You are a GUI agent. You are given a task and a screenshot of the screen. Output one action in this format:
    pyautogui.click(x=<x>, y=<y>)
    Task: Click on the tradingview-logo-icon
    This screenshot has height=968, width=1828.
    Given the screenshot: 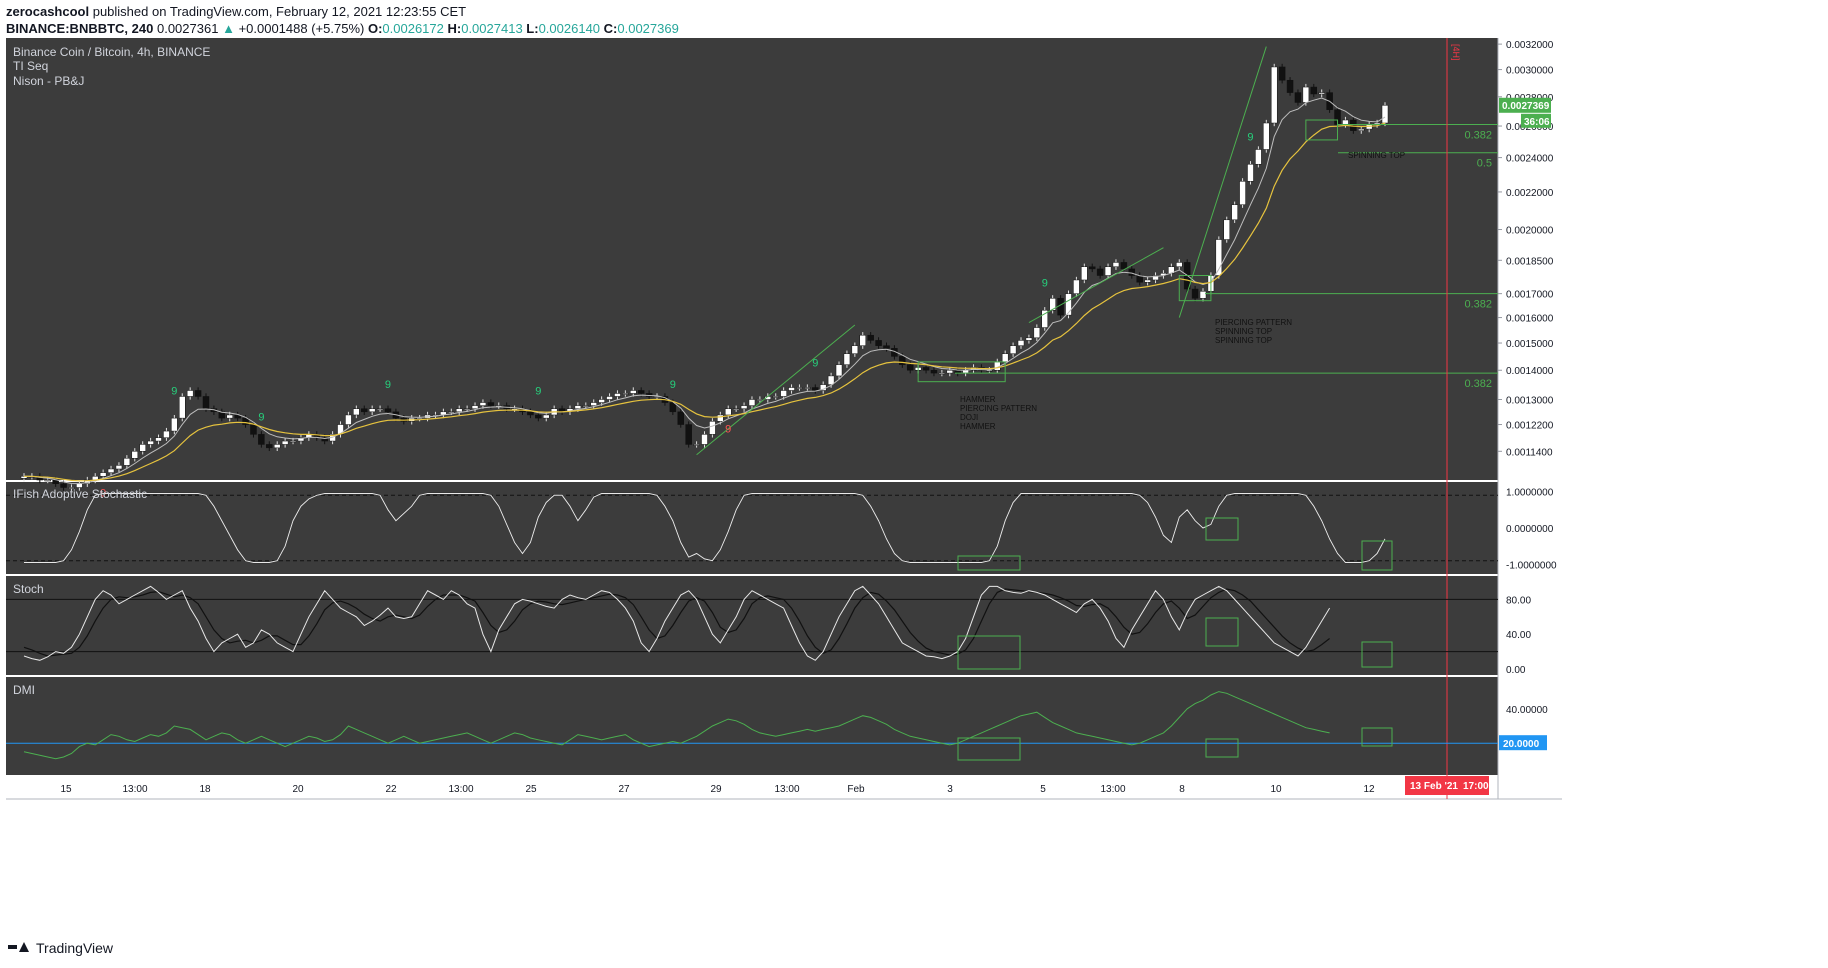 What is the action you would take?
    pyautogui.click(x=19, y=948)
    